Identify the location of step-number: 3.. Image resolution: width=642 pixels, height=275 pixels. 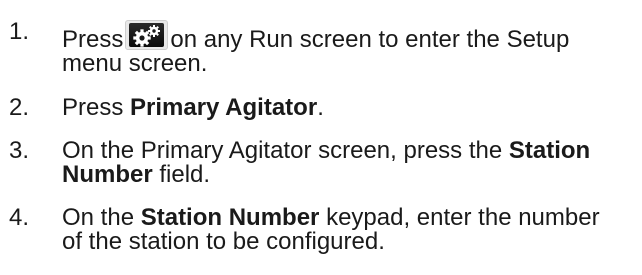
(19, 150).